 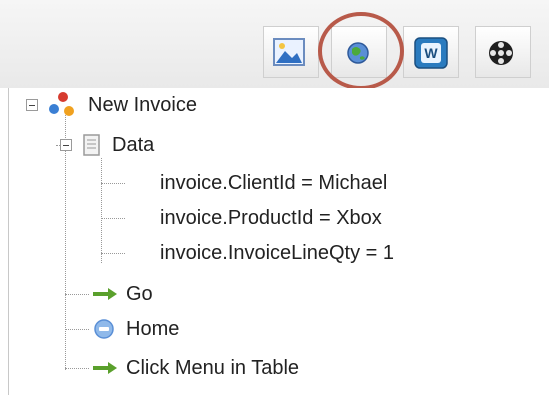 I want to click on tree-node-step-home: Home, so click(x=135, y=329).